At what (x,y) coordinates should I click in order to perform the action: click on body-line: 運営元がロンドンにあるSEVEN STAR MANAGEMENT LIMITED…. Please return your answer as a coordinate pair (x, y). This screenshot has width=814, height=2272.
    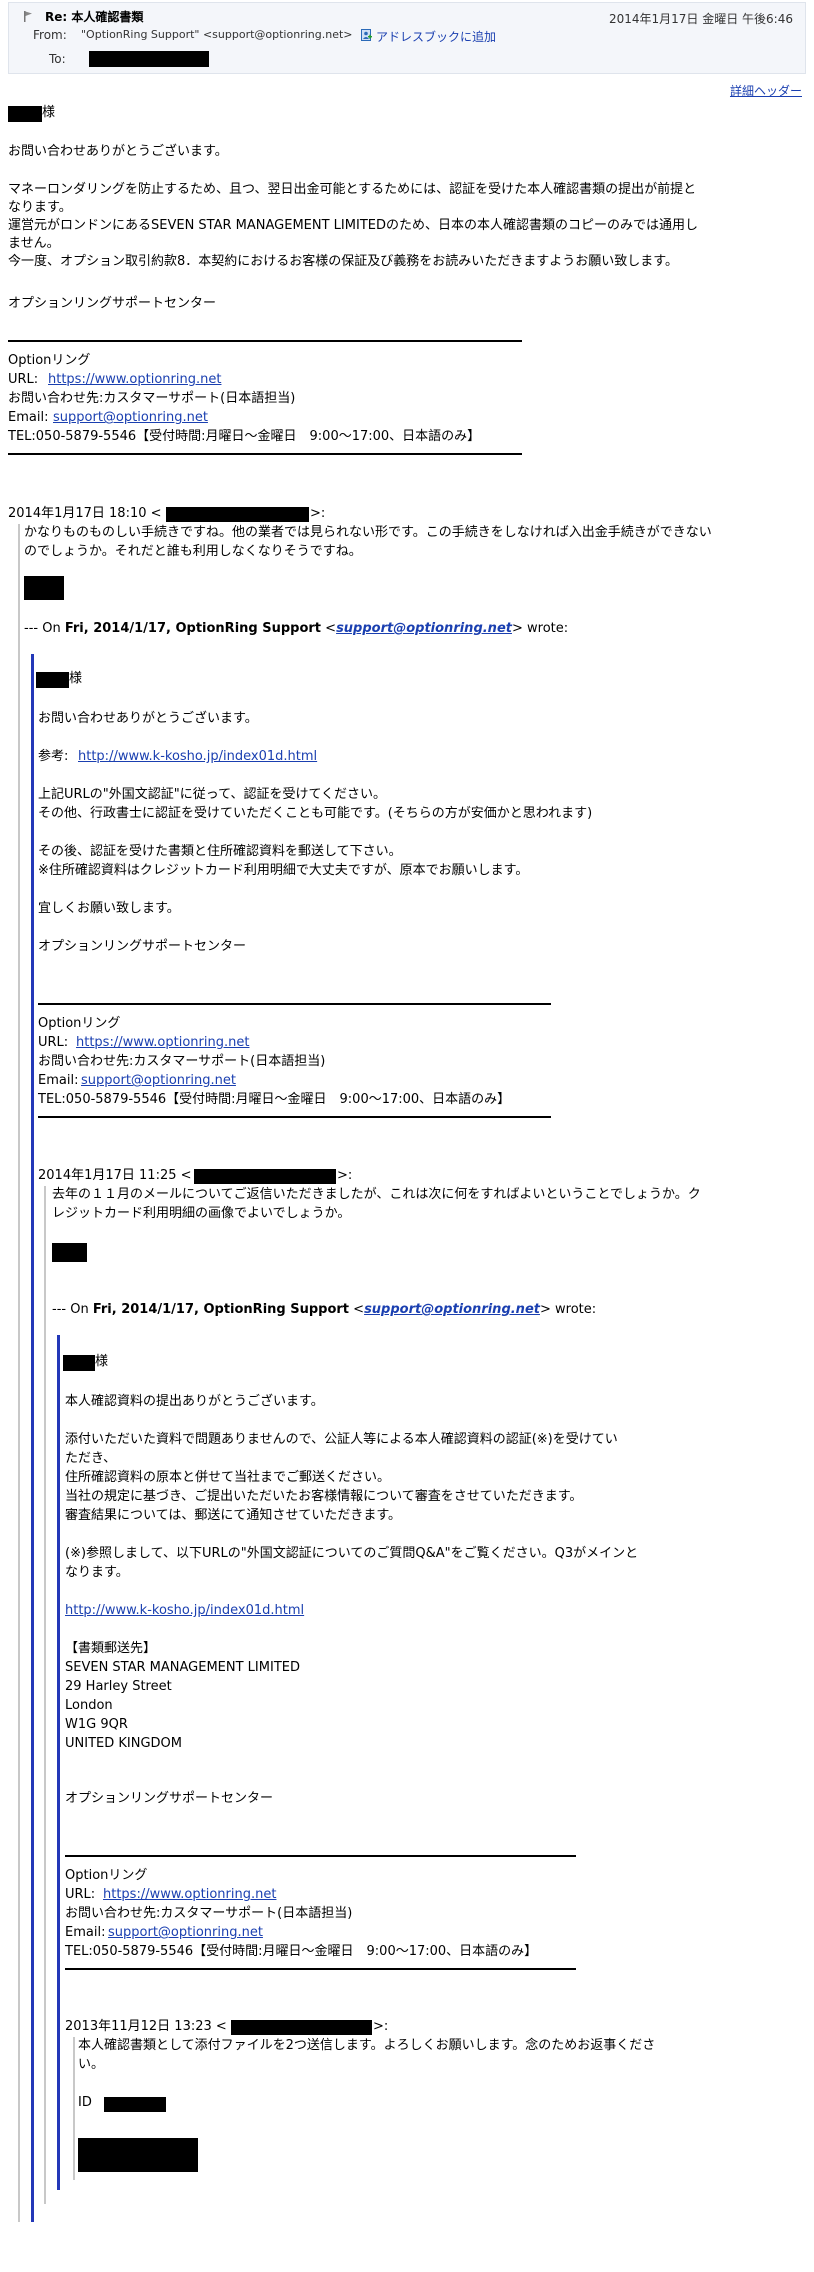
    Looking at the image, I should click on (353, 225).